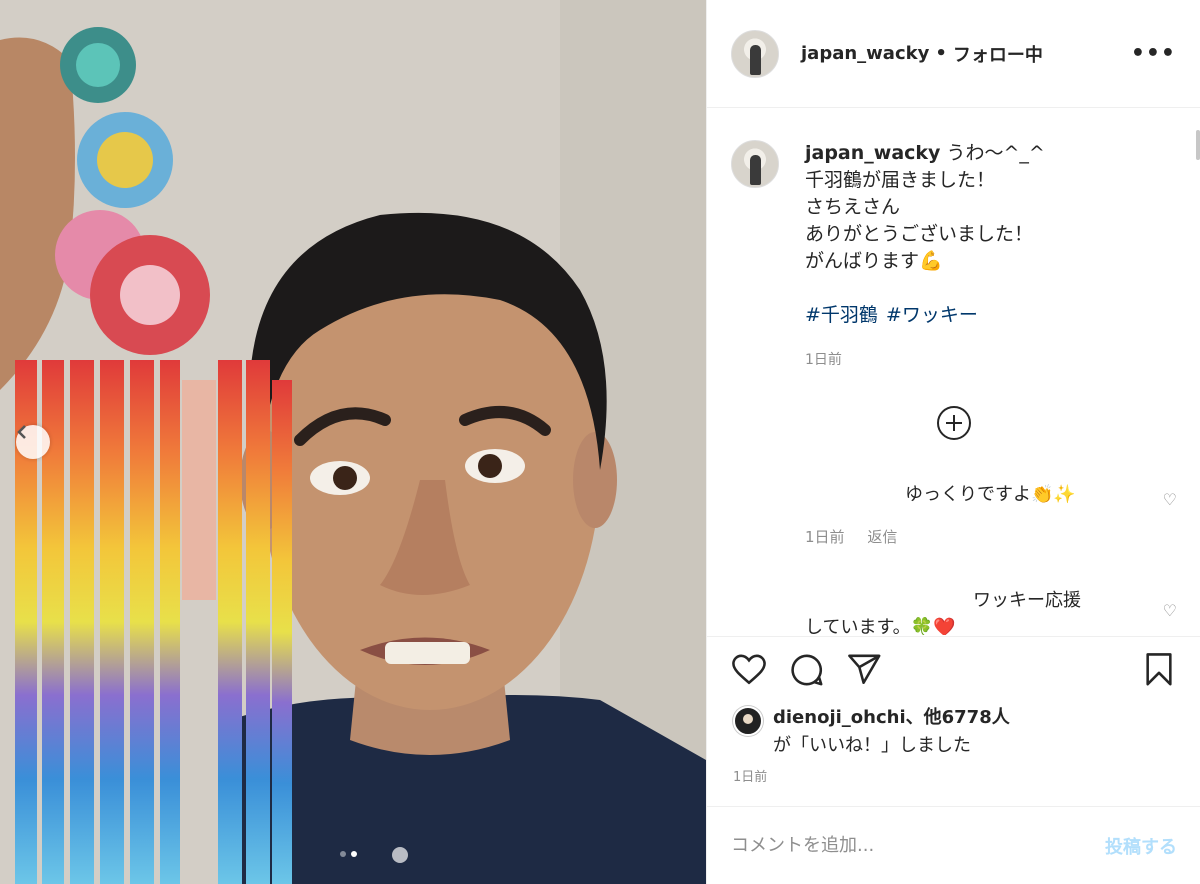 Image resolution: width=1200 pixels, height=884 pixels. What do you see at coordinates (990, 494) in the screenshot?
I see `comment-text: ゆっくりですよ👏✨` at bounding box center [990, 494].